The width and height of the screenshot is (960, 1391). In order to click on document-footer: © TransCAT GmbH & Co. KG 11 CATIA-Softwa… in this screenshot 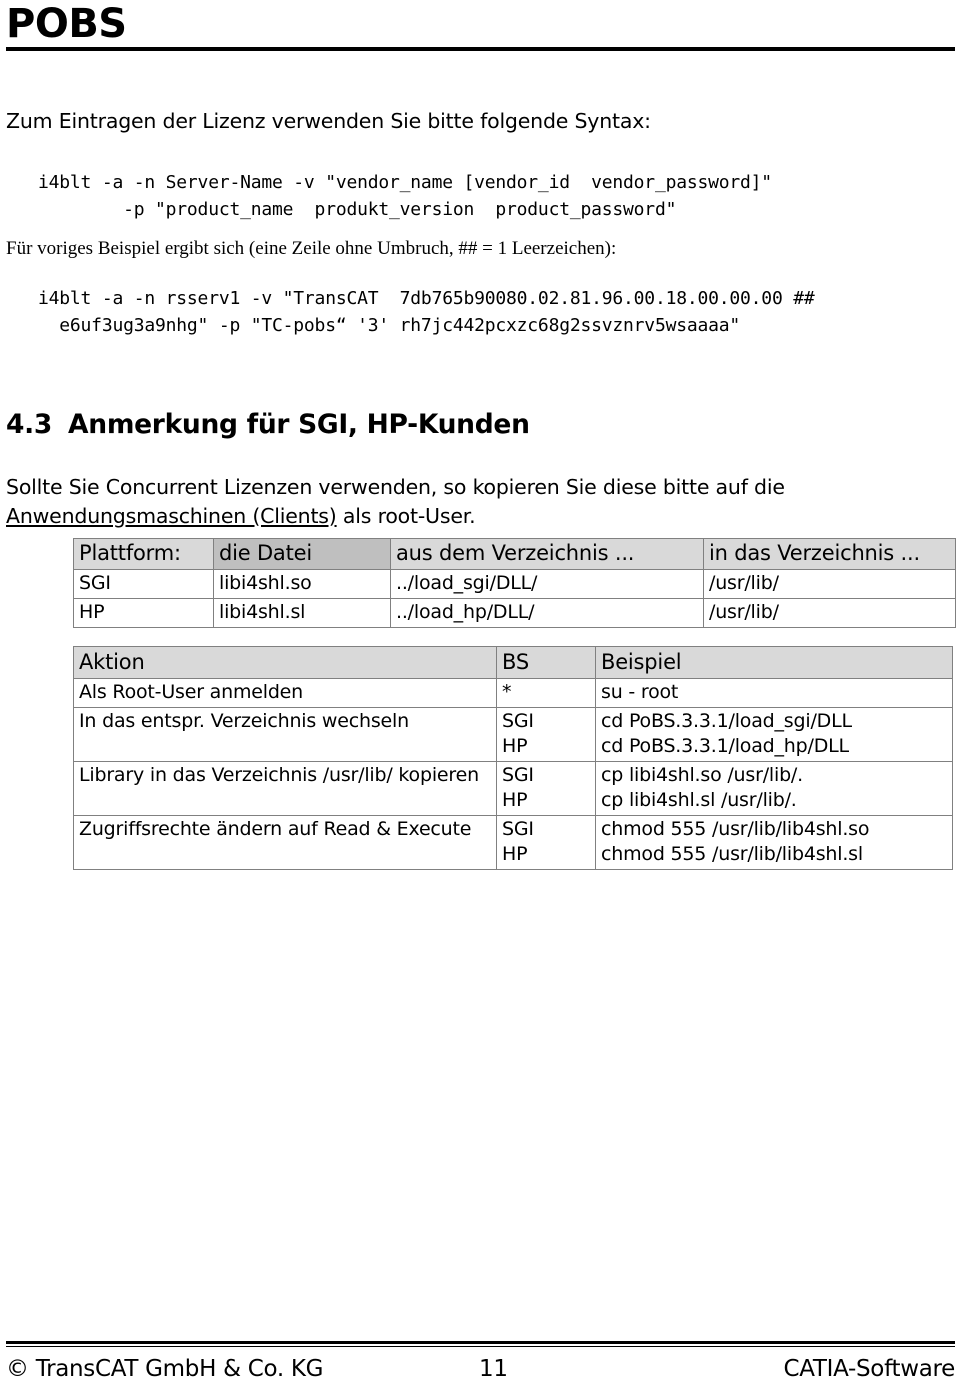, I will do `click(480, 1362)`.